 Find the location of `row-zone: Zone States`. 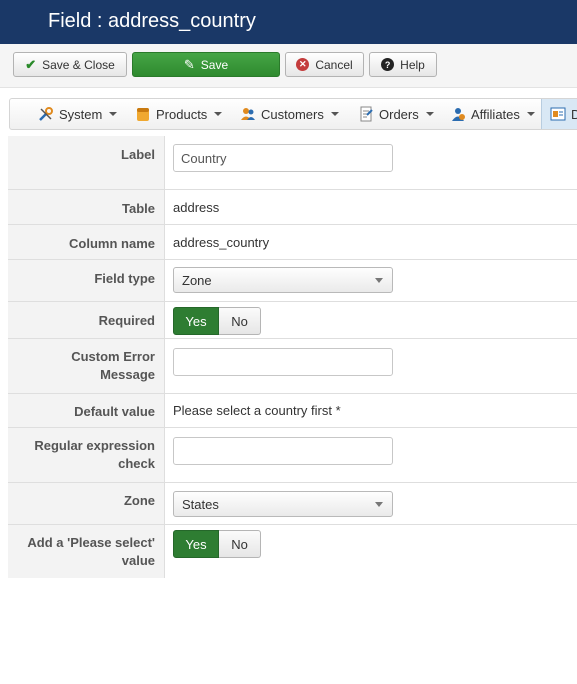

row-zone: Zone States is located at coordinates (292, 504).